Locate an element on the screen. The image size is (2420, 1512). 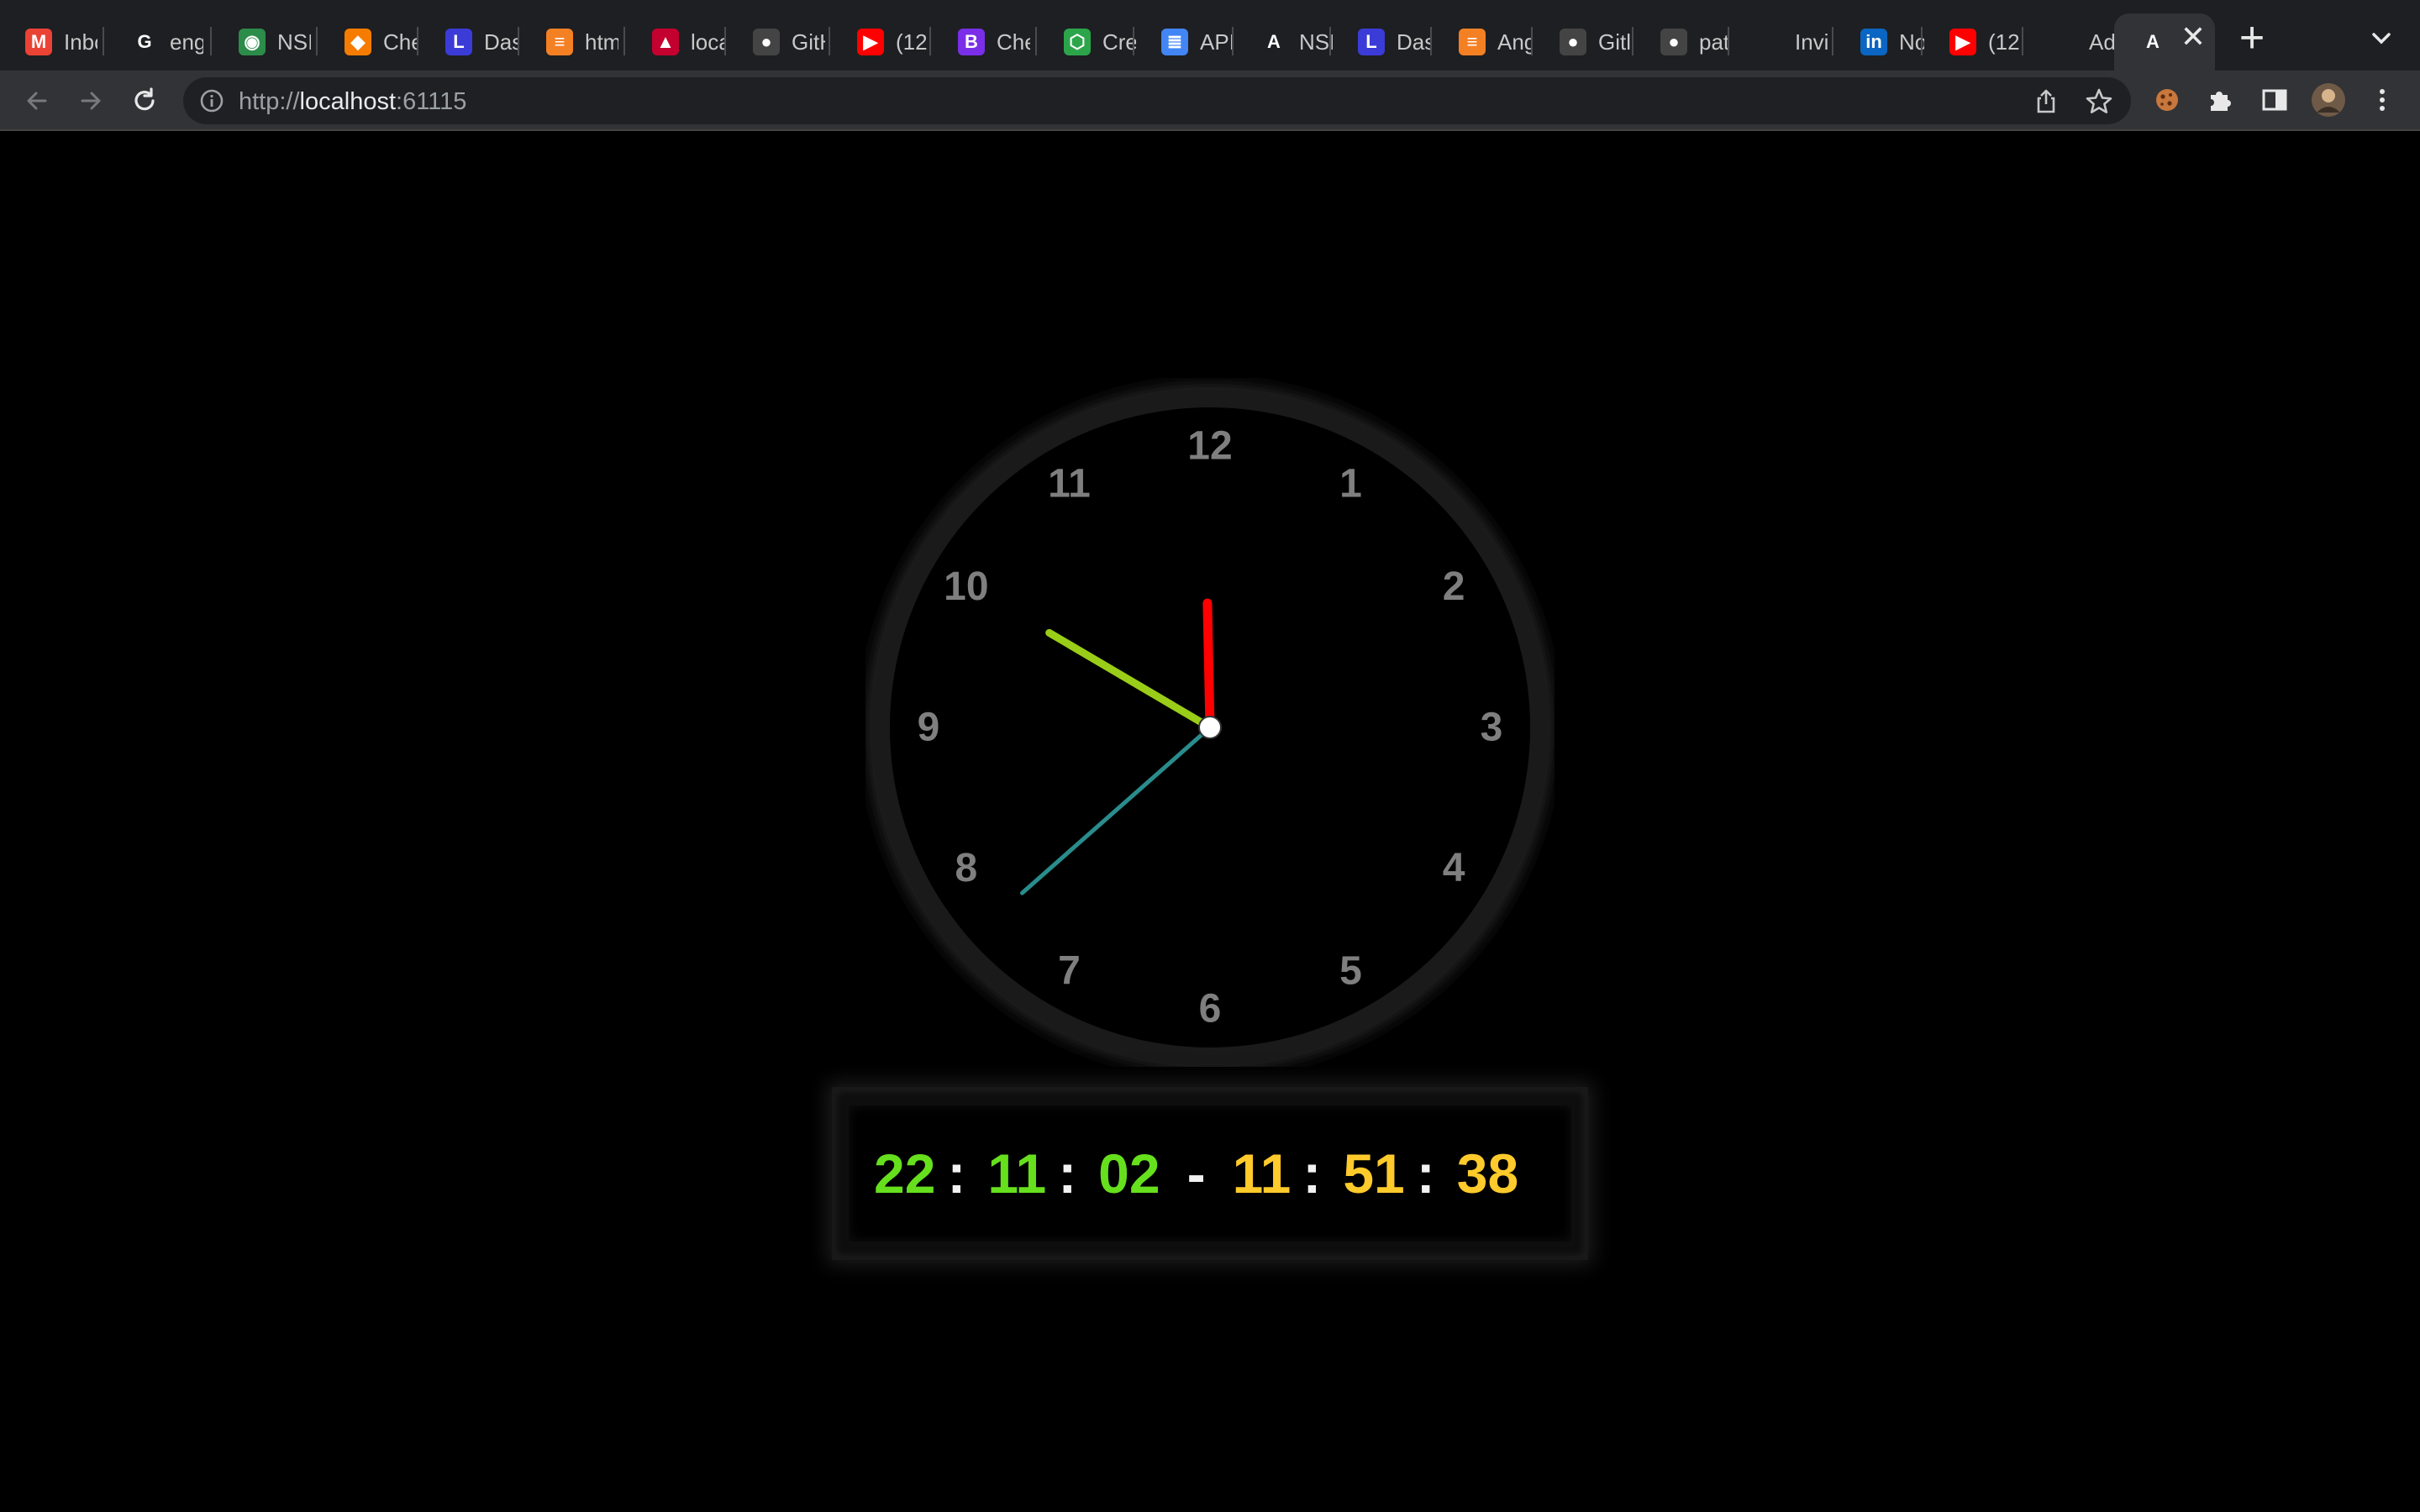
address-bar: http://localhost:61115 is located at coordinates (1157, 100).